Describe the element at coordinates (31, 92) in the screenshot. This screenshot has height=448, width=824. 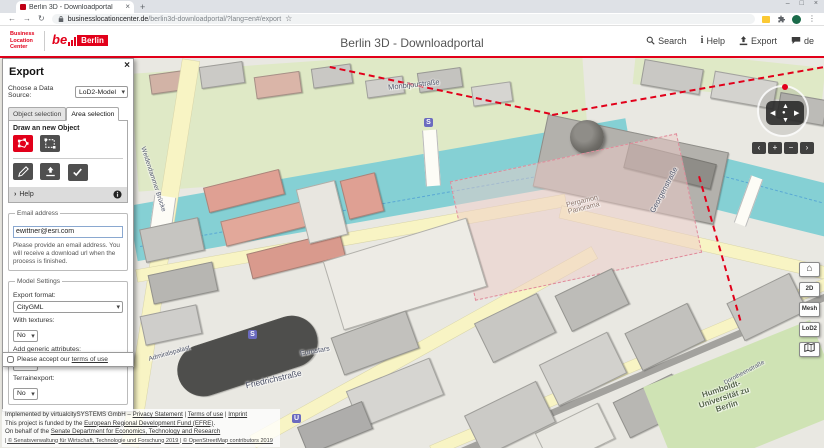
I see `data-source-label: Choose a Data Source:` at that location.